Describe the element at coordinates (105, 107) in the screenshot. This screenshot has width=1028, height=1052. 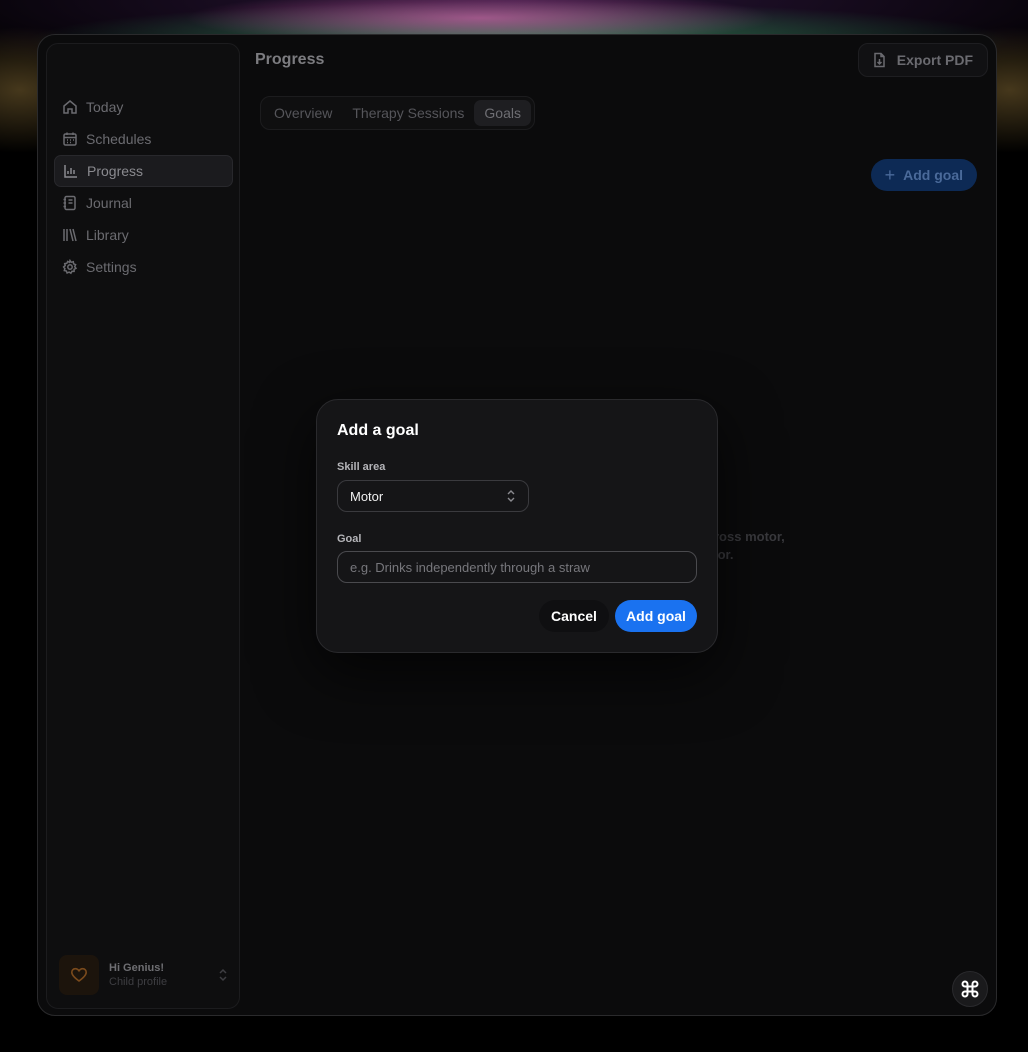
I see `sidebar-item-label: Today` at that location.